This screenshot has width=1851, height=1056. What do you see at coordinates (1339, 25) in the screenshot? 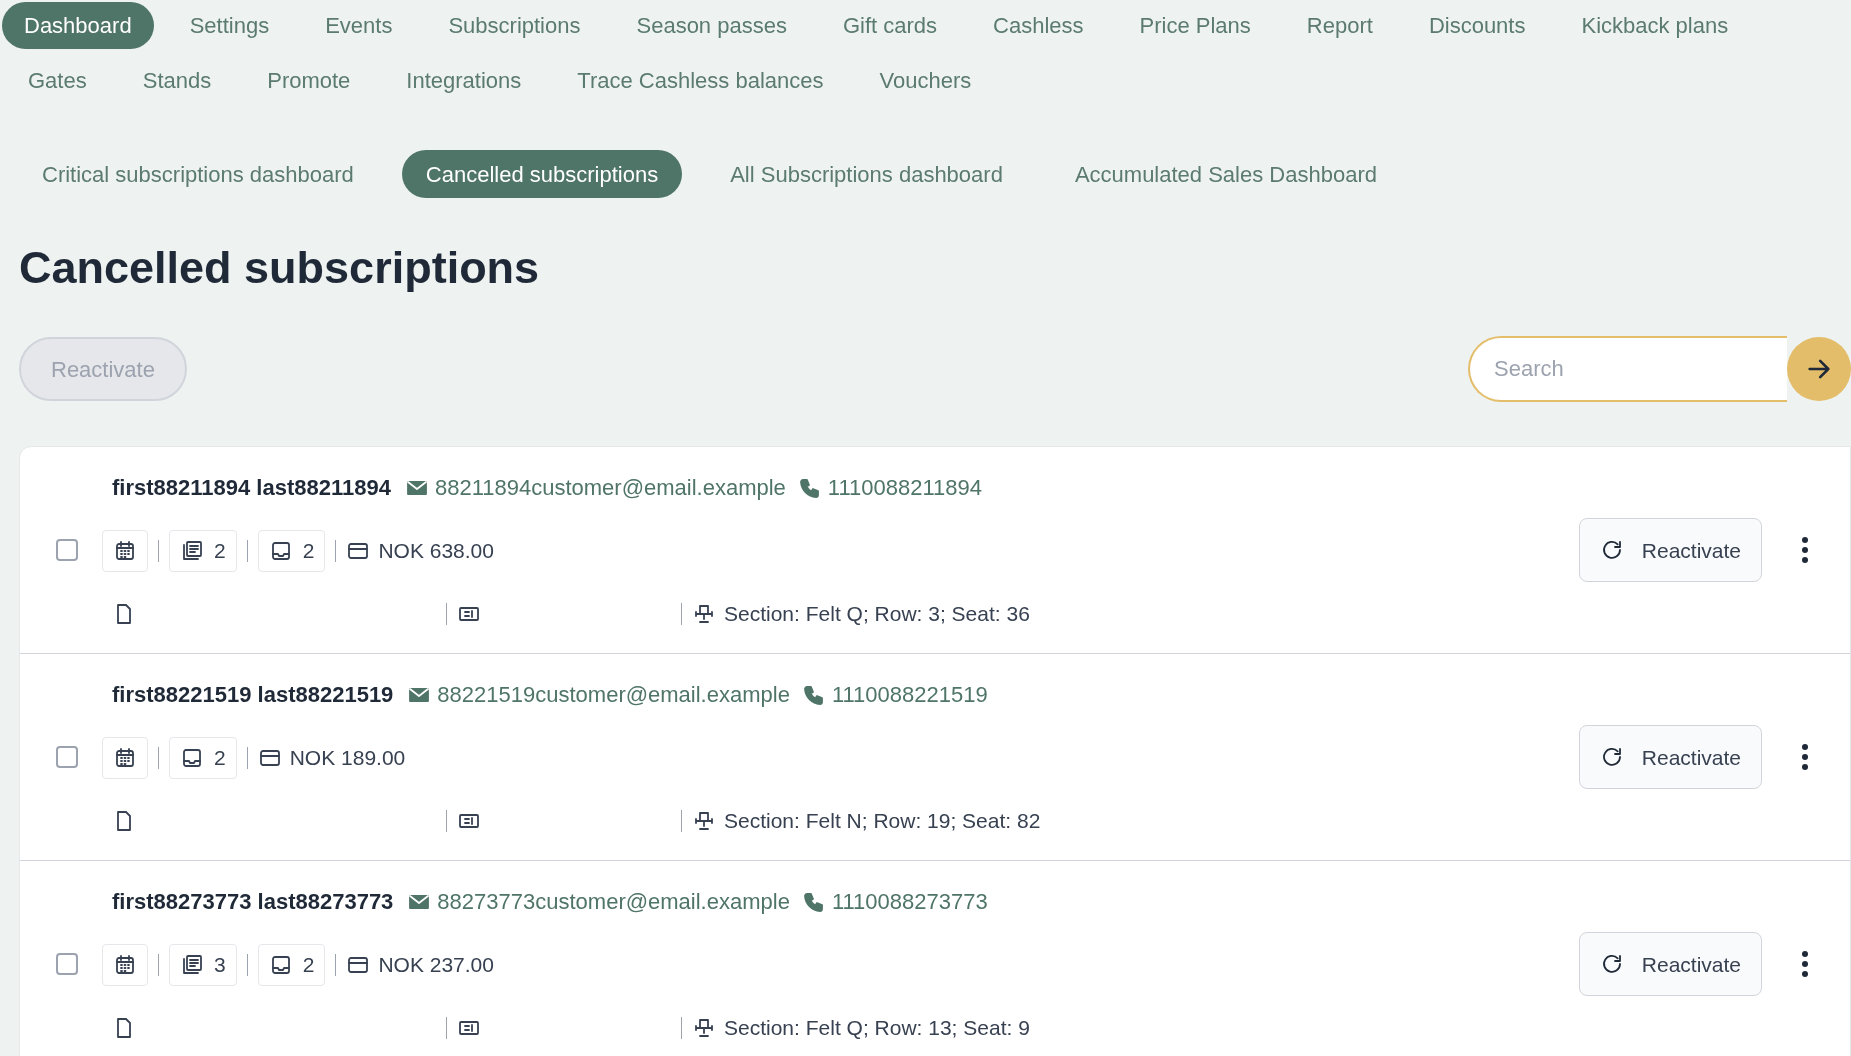
I see `nav-tab: Report` at bounding box center [1339, 25].